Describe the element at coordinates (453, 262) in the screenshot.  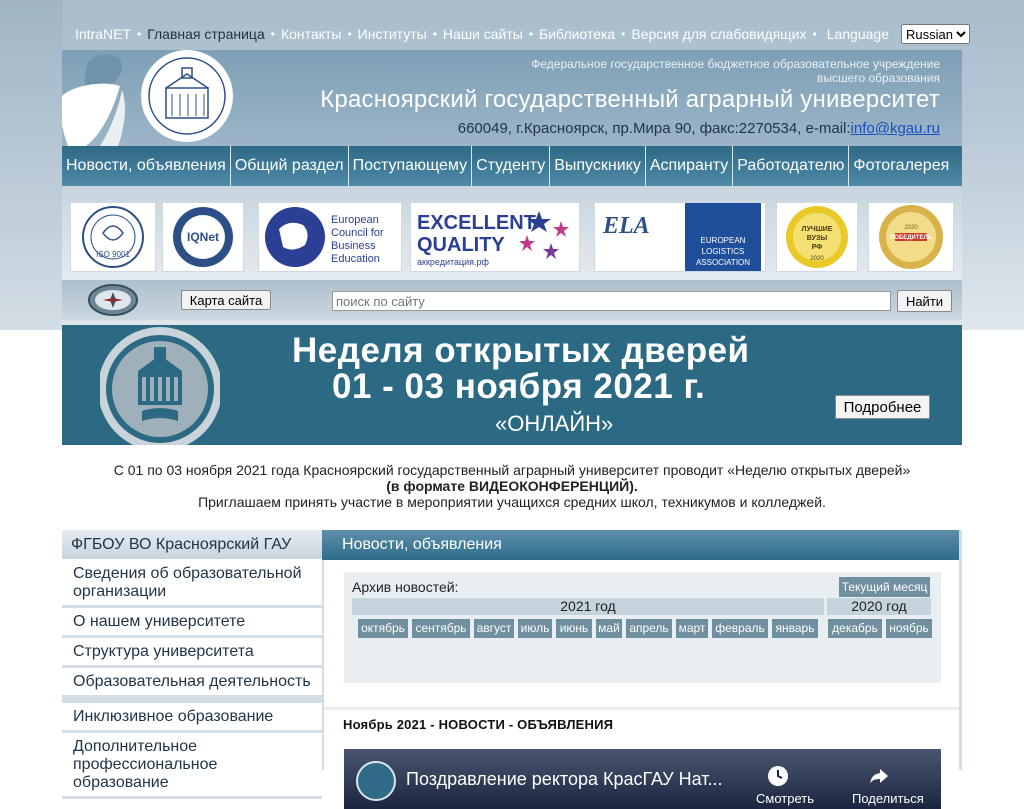
I see `eq-line-3: аккредитация.рф` at that location.